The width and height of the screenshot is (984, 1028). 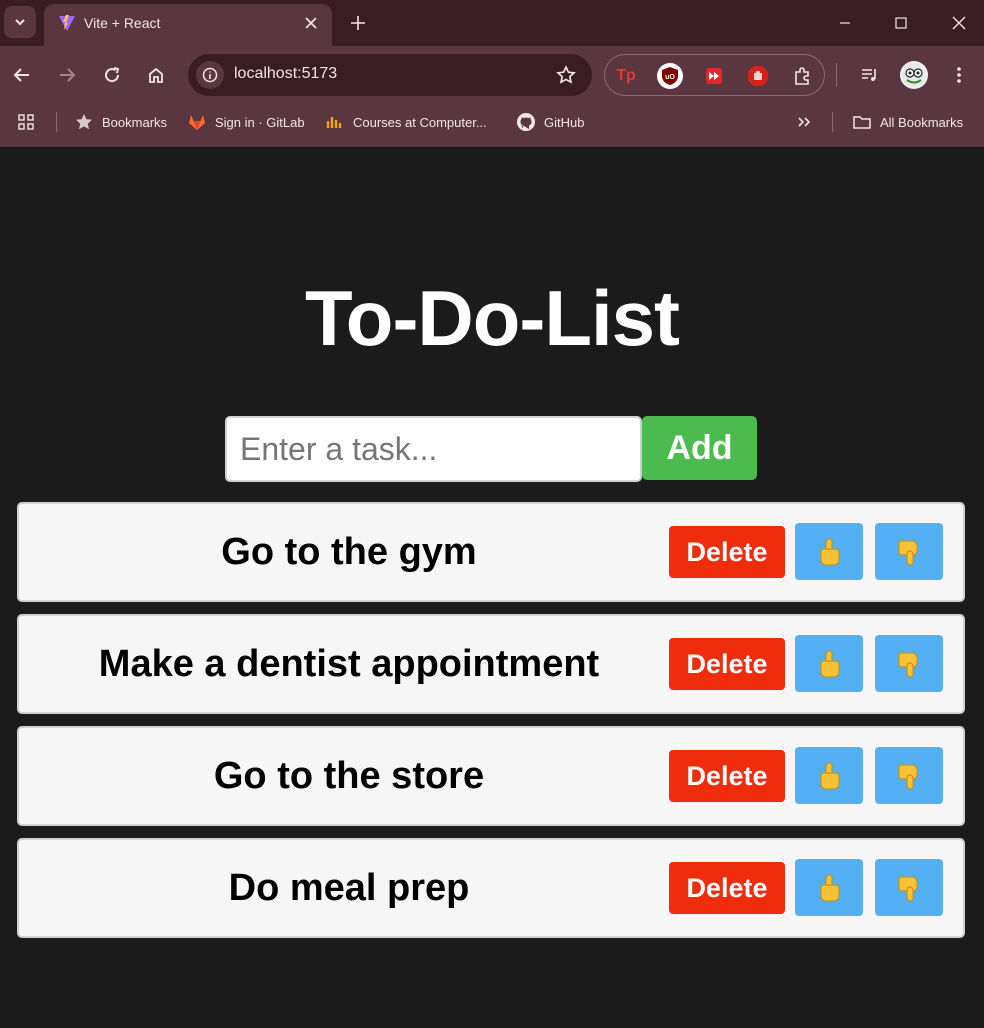 I want to click on puzzle-icon, so click(x=802, y=76).